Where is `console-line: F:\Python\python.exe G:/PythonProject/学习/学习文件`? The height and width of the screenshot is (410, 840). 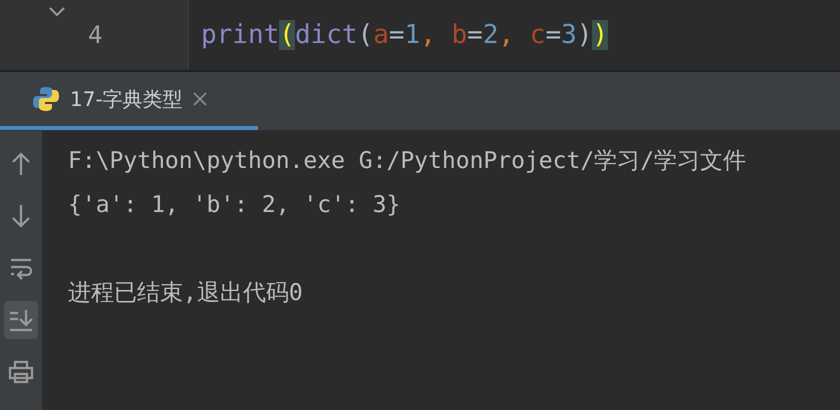 console-line: F:\Python\python.exe G:/PythonProject/学习/学习文件 is located at coordinates (408, 161).